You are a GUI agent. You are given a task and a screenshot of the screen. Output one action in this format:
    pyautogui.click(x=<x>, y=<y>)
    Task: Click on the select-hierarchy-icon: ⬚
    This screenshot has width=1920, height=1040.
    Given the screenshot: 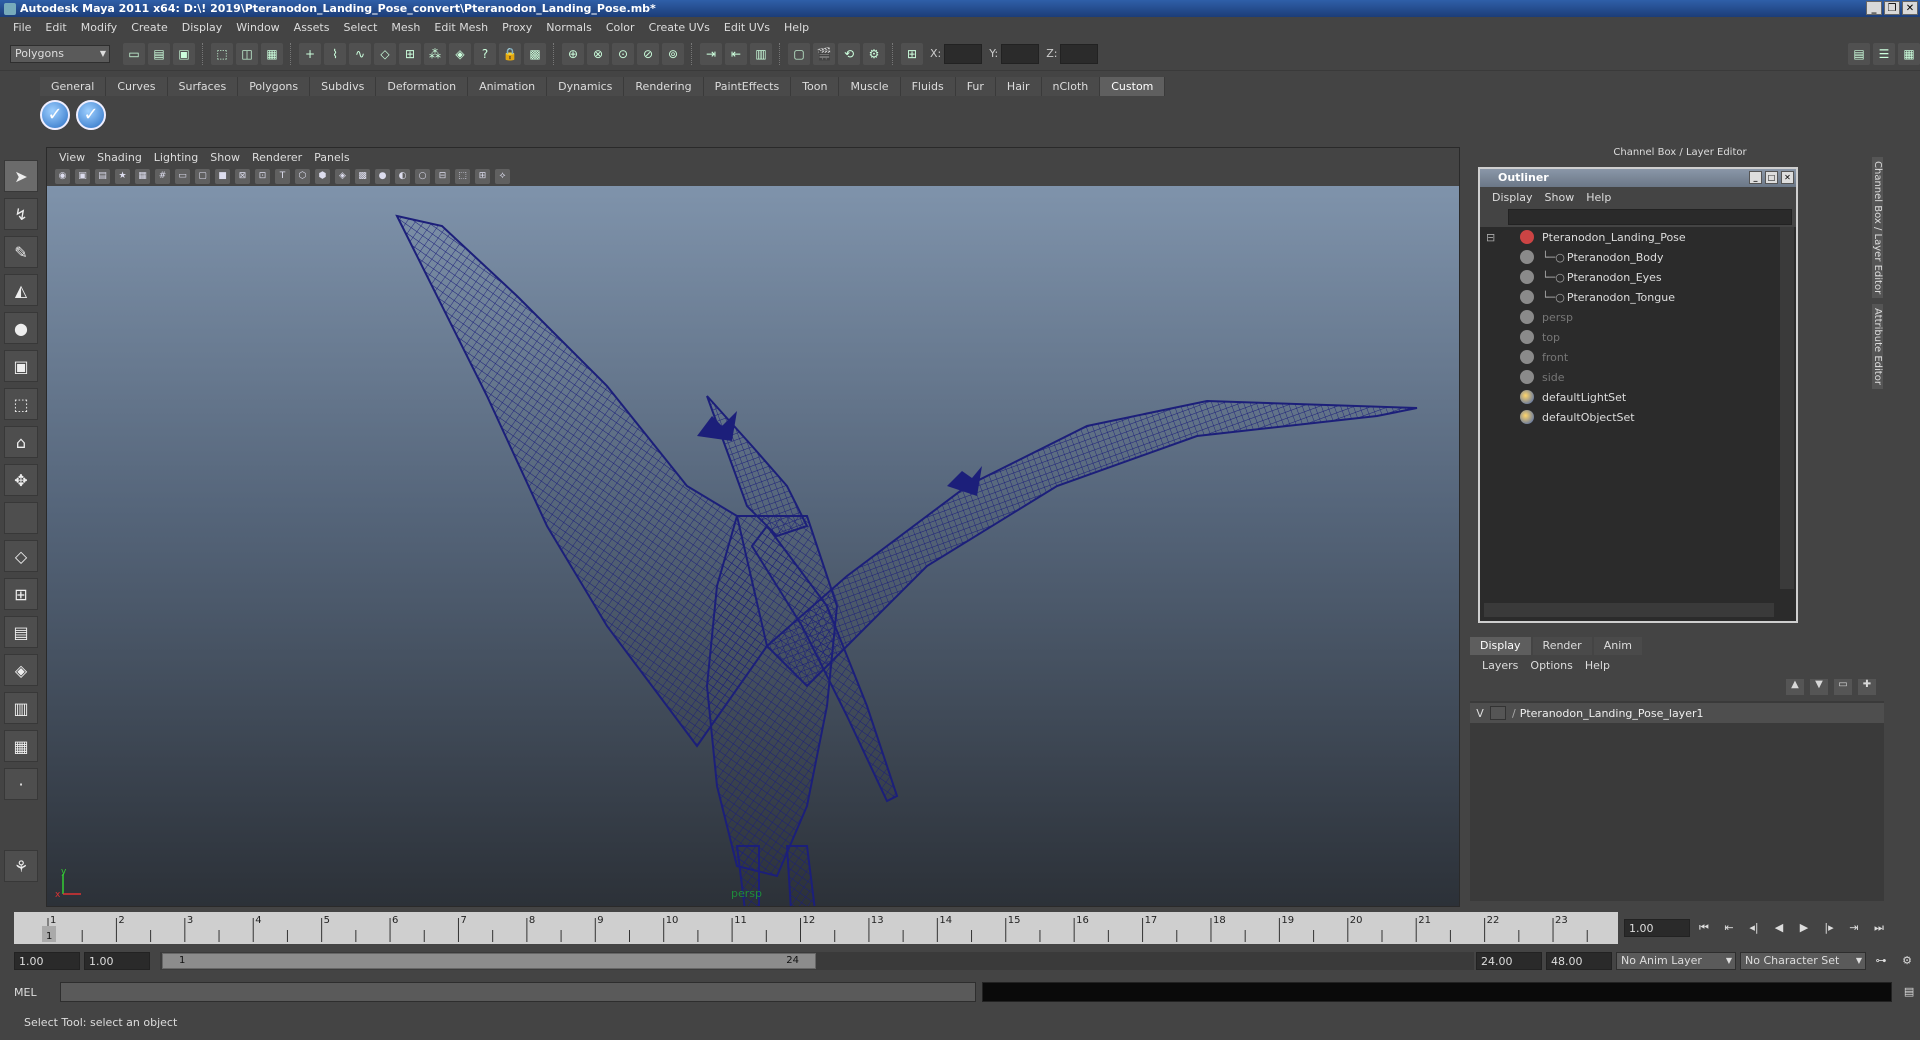 What is the action you would take?
    pyautogui.click(x=222, y=53)
    